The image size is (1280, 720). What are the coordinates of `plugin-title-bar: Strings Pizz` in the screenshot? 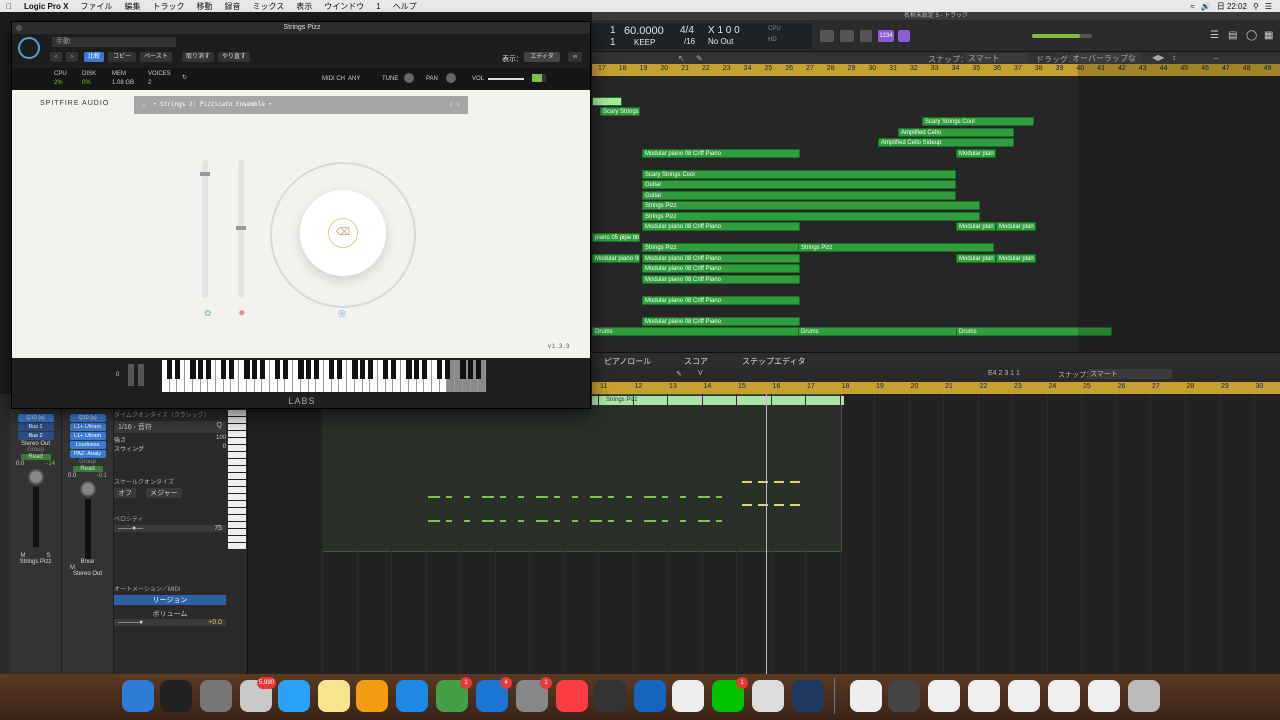 It's located at (301, 28).